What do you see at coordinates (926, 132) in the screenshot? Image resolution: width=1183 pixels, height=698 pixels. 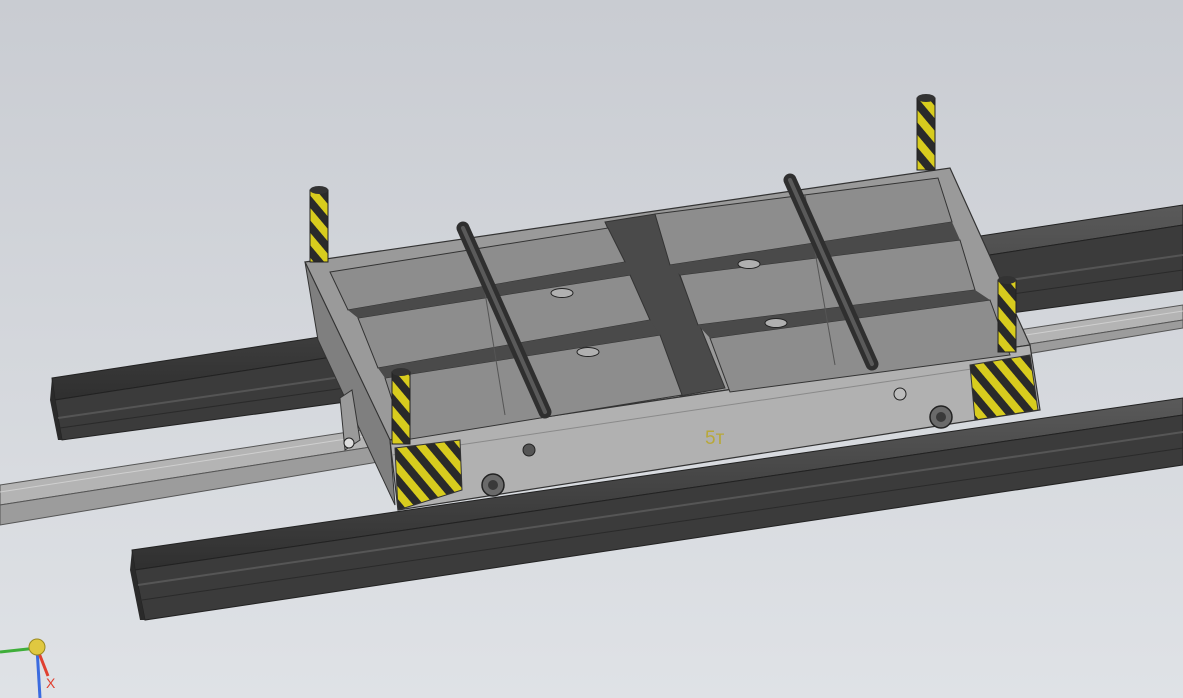 I see `warning-post-back-right` at bounding box center [926, 132].